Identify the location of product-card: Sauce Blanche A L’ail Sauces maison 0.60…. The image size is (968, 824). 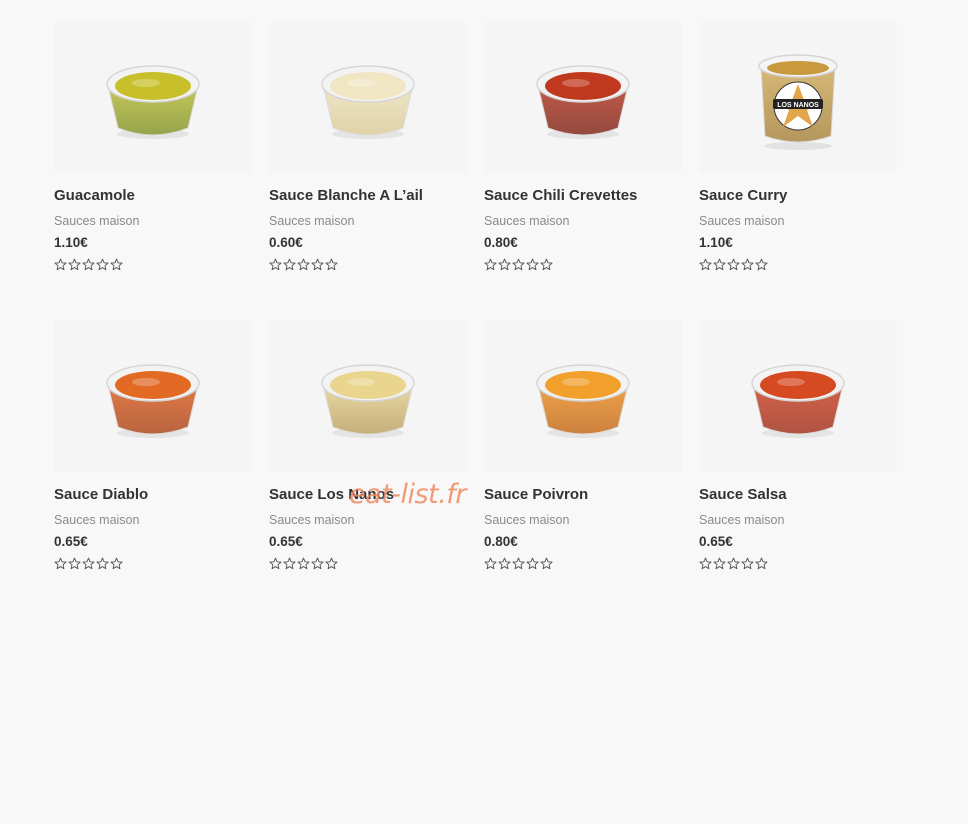
(368, 171).